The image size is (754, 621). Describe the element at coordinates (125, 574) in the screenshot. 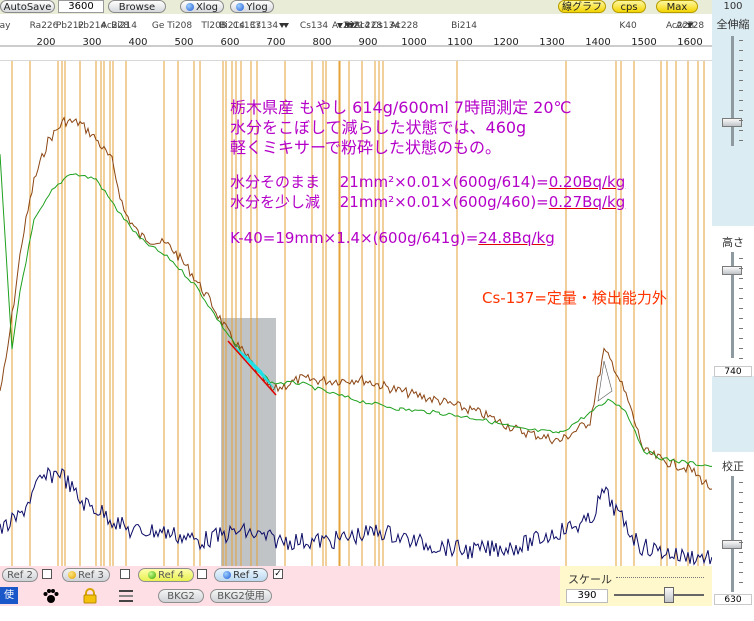

I see `ref3-checkbox` at that location.